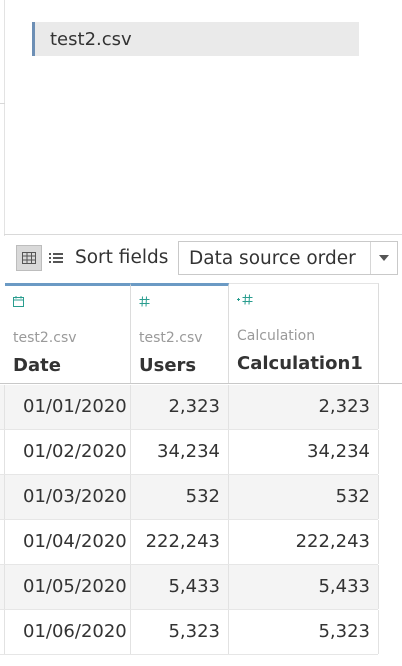 The image size is (402, 666). Describe the element at coordinates (68, 497) in the screenshot. I see `date-cell: 01/03/2020` at that location.